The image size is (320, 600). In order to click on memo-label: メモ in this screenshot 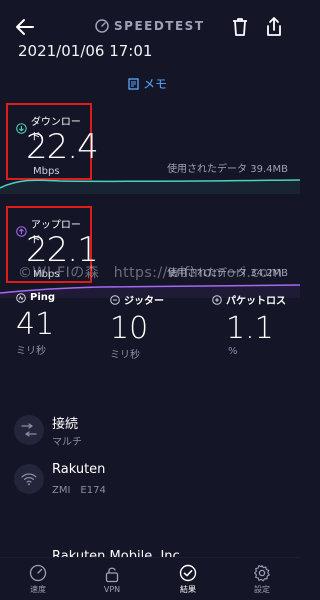, I will do `click(155, 84)`.